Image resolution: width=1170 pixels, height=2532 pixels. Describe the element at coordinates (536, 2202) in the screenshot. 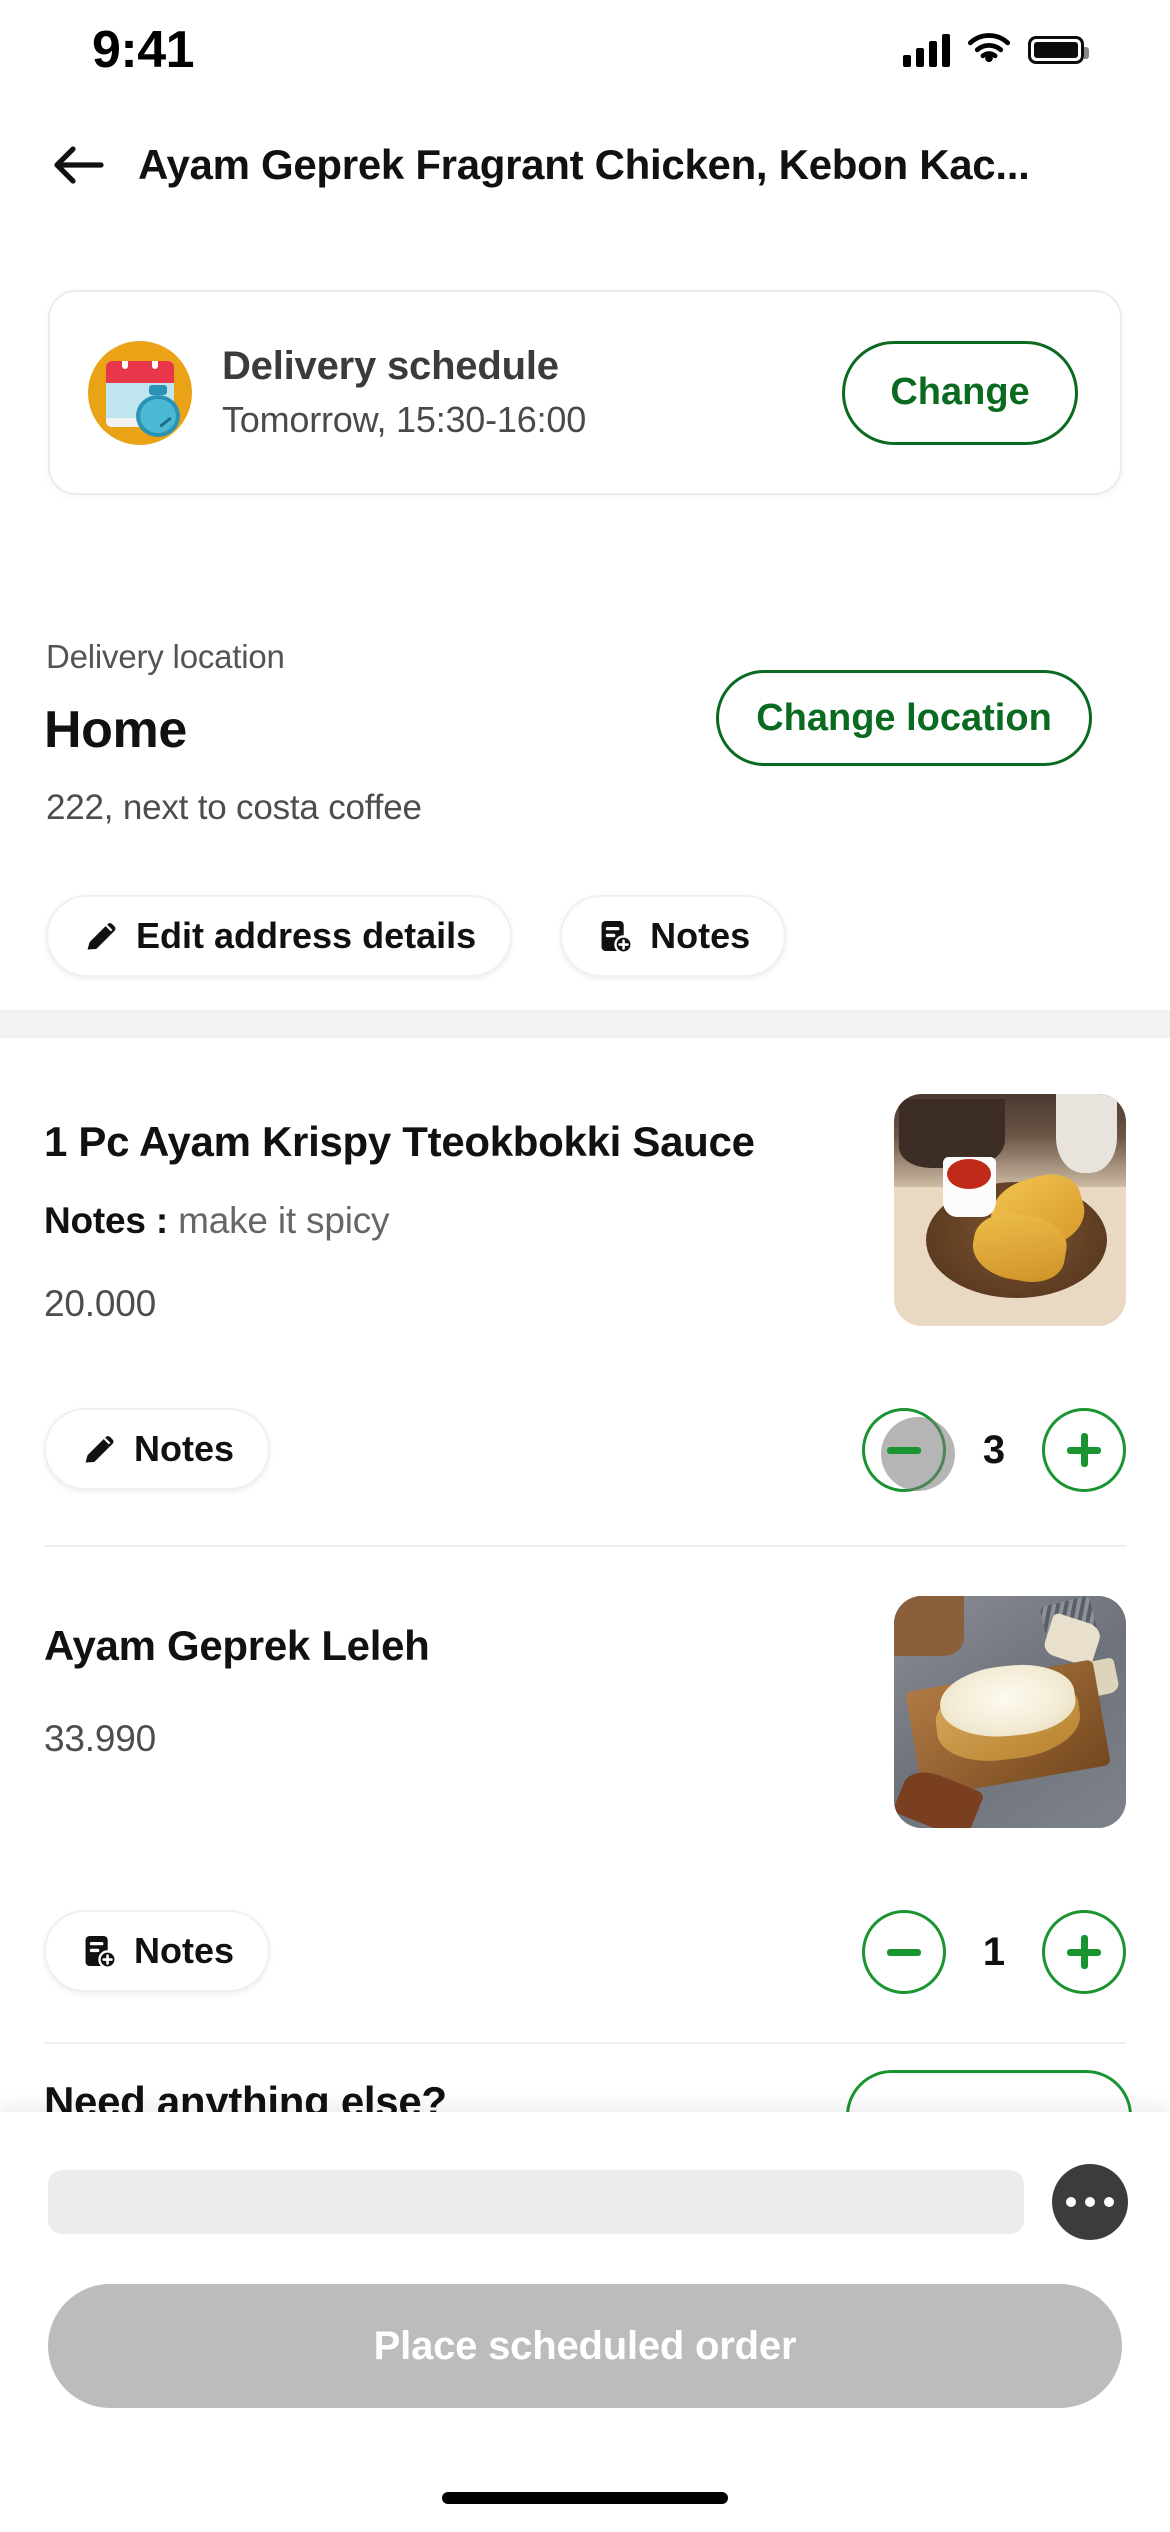

I see `loading-placeholder` at that location.